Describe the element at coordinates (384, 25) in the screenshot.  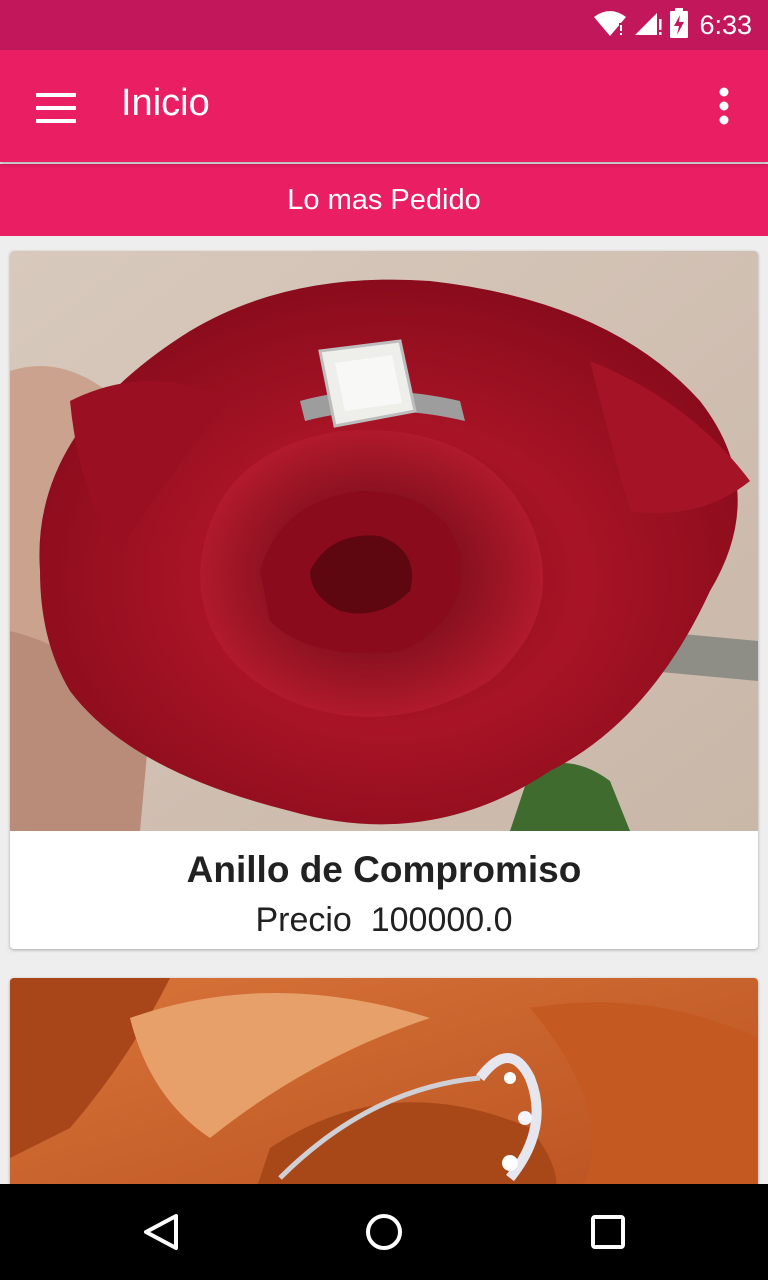
I see `status-bar: 6:33` at that location.